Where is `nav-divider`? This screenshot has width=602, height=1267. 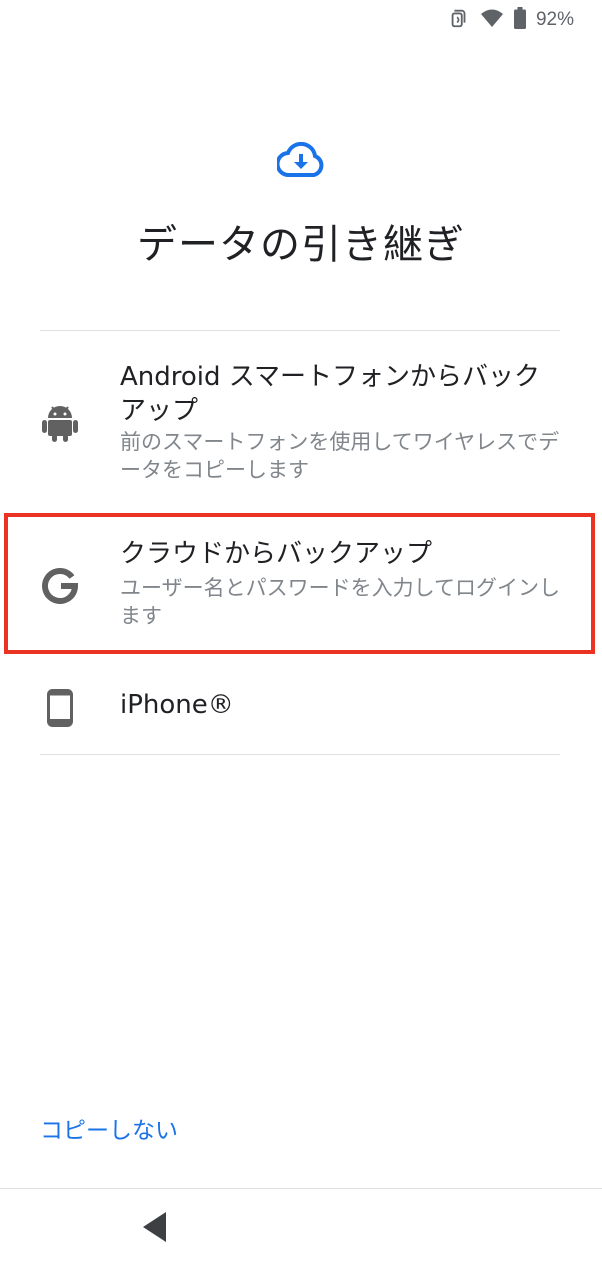
nav-divider is located at coordinates (301, 1188).